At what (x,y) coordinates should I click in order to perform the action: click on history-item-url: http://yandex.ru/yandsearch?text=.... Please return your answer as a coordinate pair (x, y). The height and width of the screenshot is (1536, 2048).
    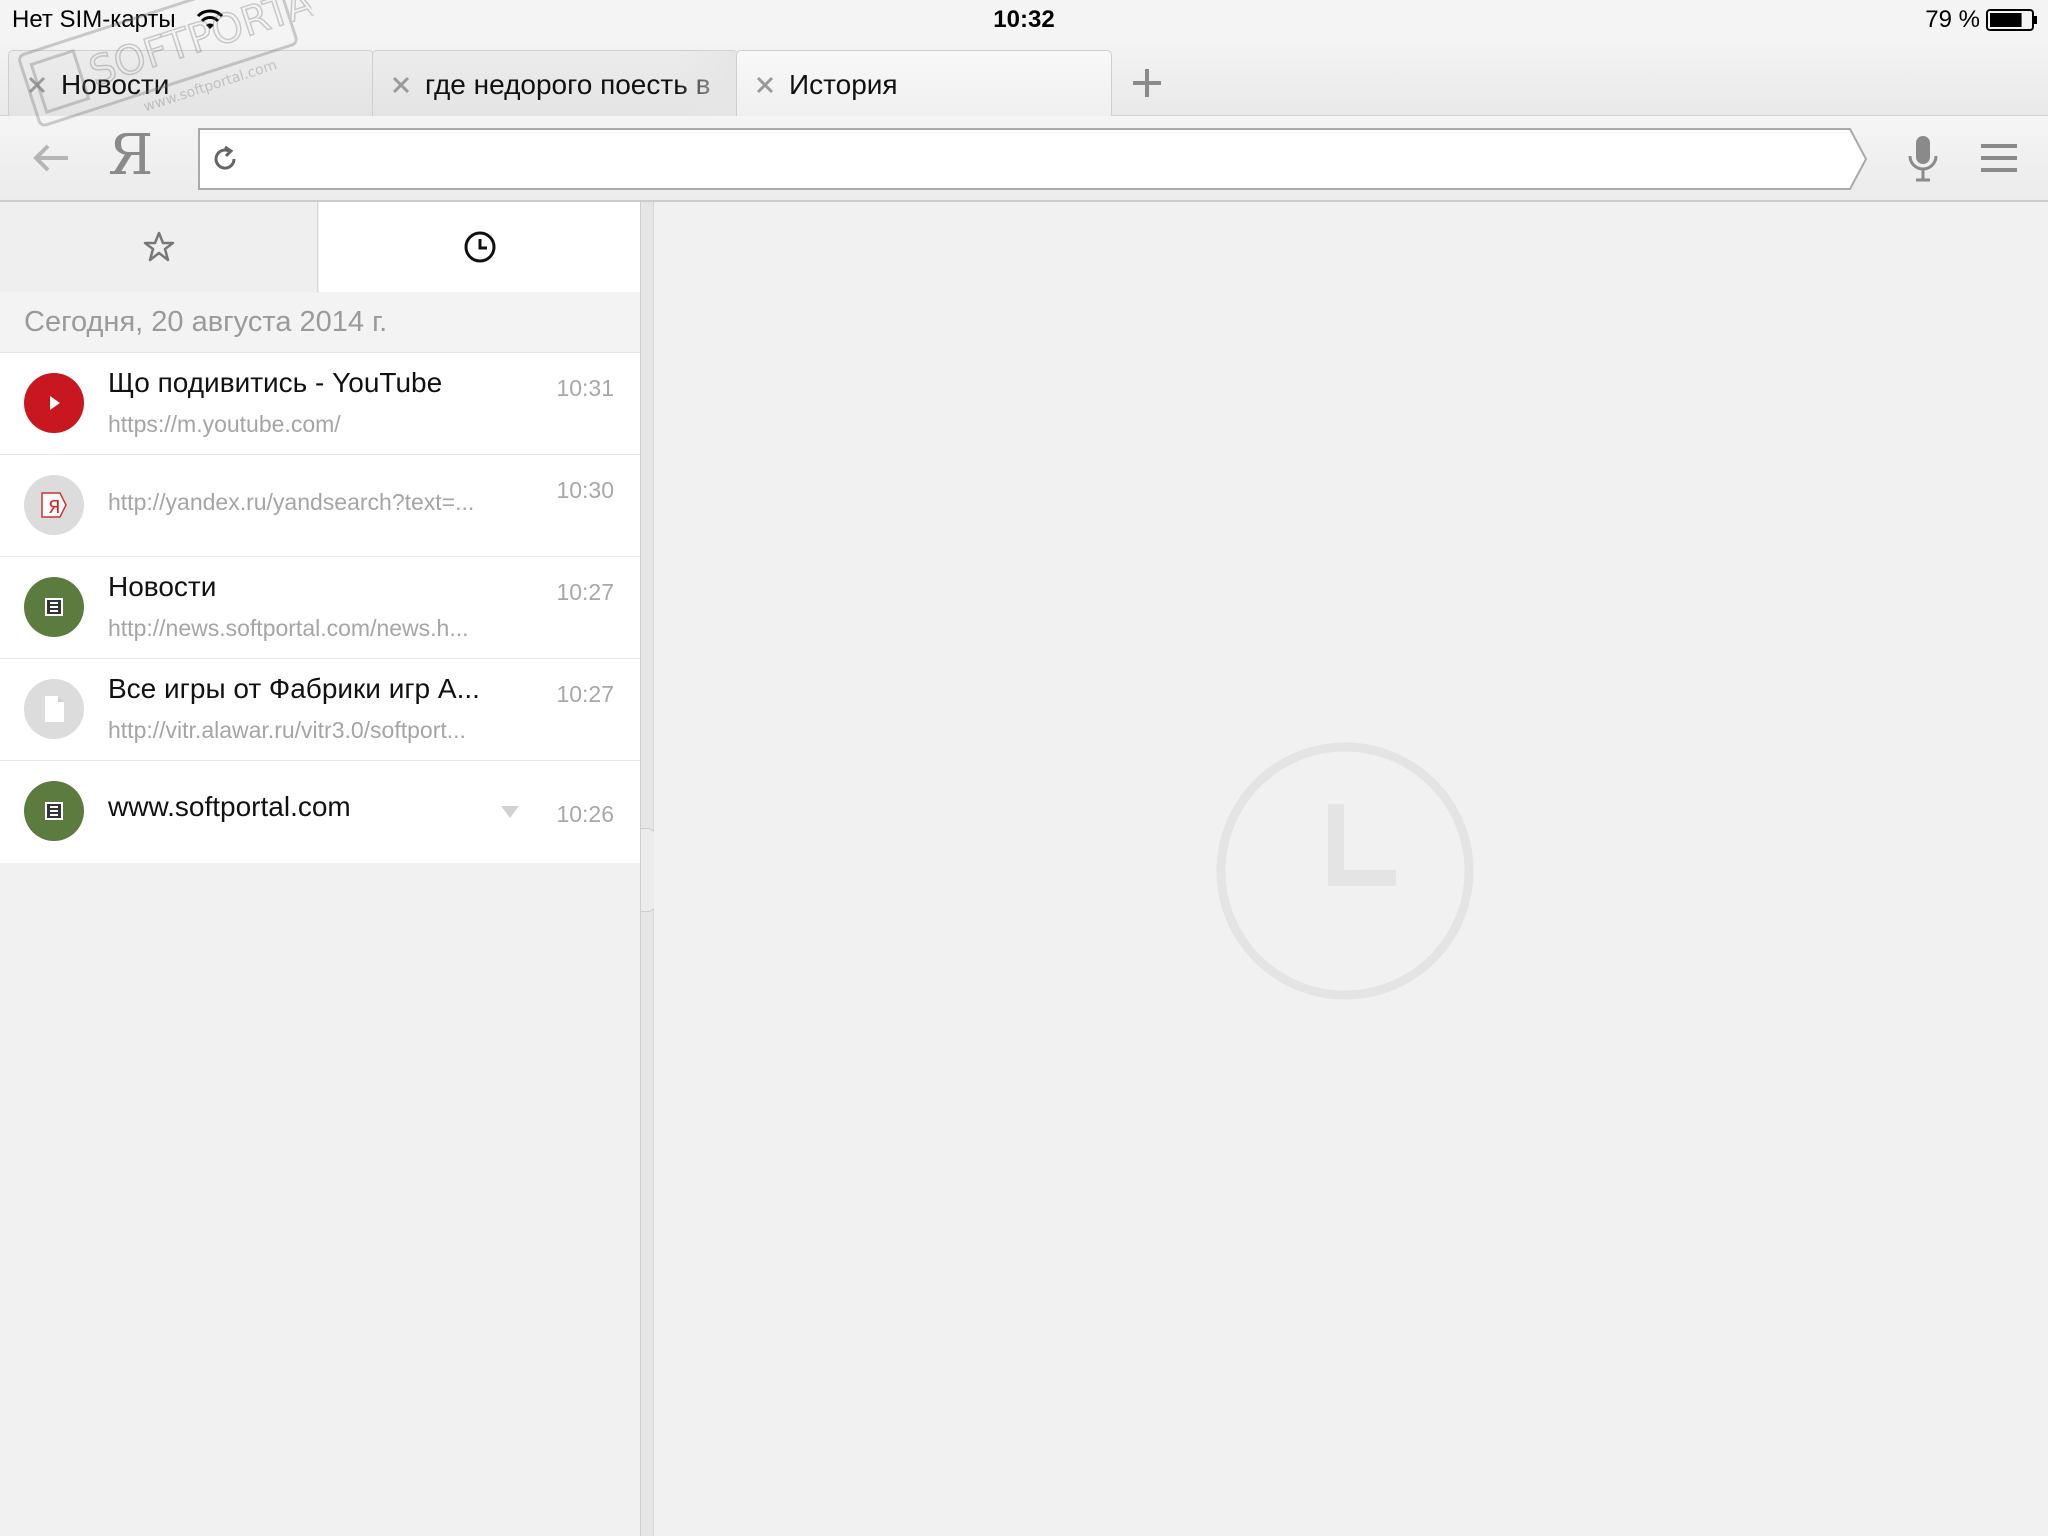
    Looking at the image, I should click on (291, 502).